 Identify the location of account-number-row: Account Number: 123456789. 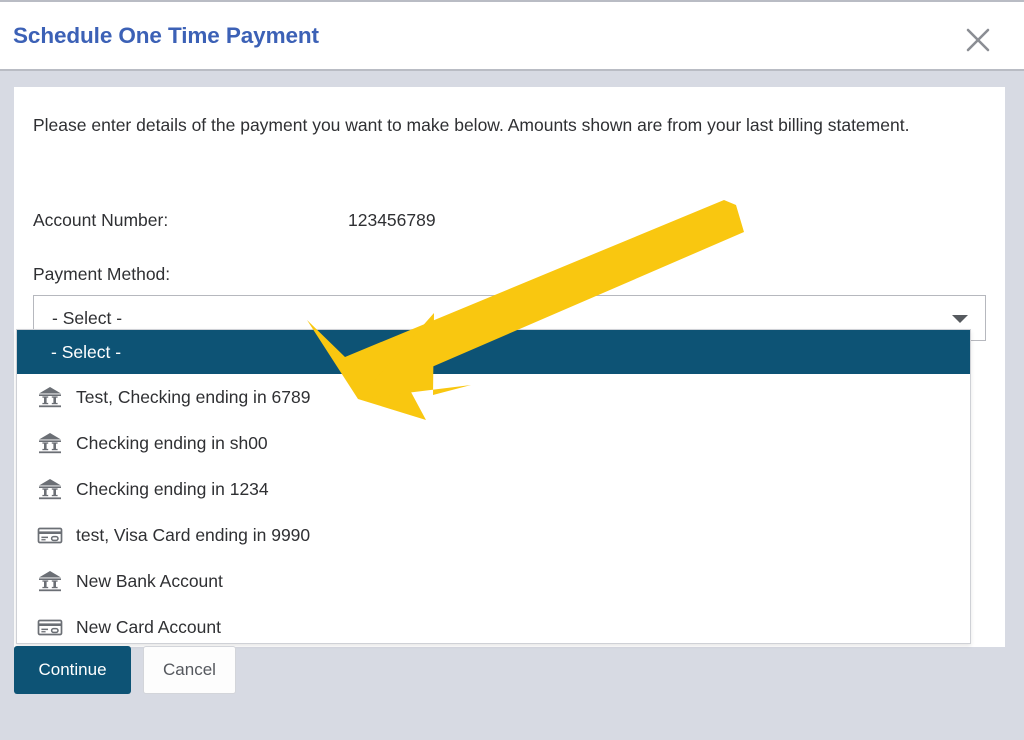
(333, 223).